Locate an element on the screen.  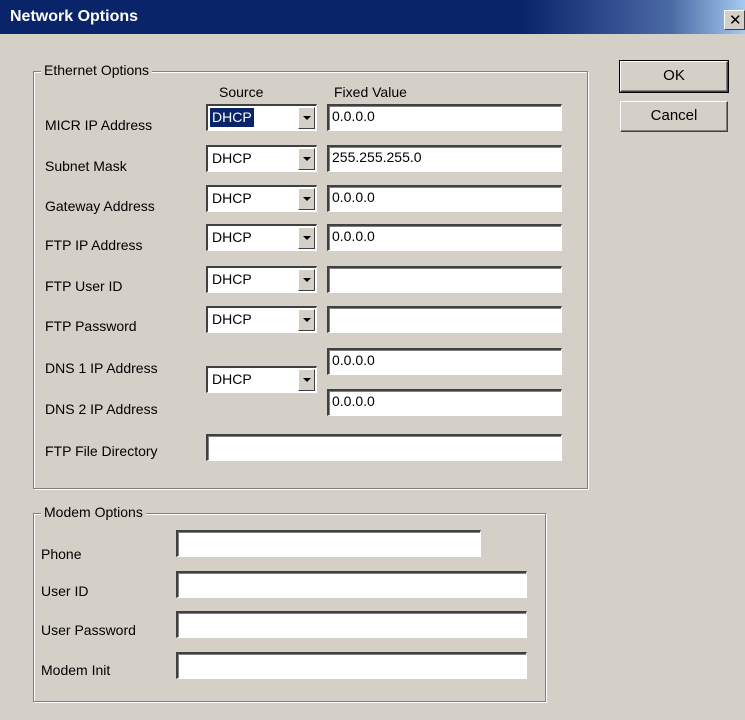
ftp-password-source-value: DHCP is located at coordinates (232, 319).